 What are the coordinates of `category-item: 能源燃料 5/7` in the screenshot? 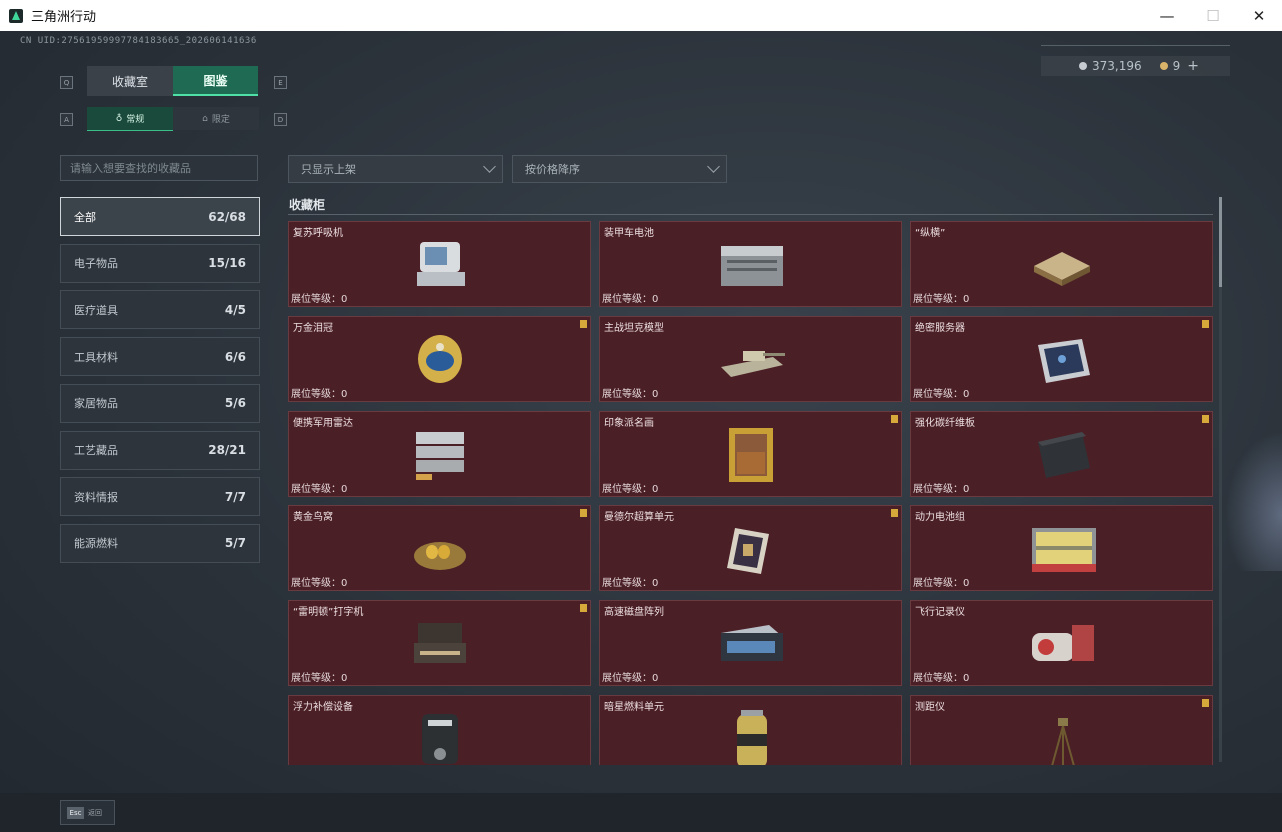 It's located at (160, 543).